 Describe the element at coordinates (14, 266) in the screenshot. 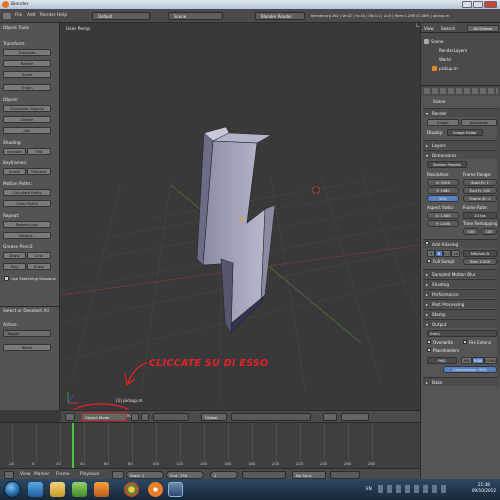

I see `poly-button: Poly` at that location.